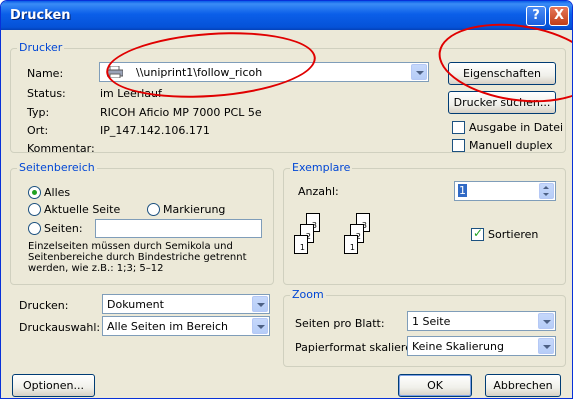  I want to click on print-selection-label: Druckauswahl:, so click(60, 327).